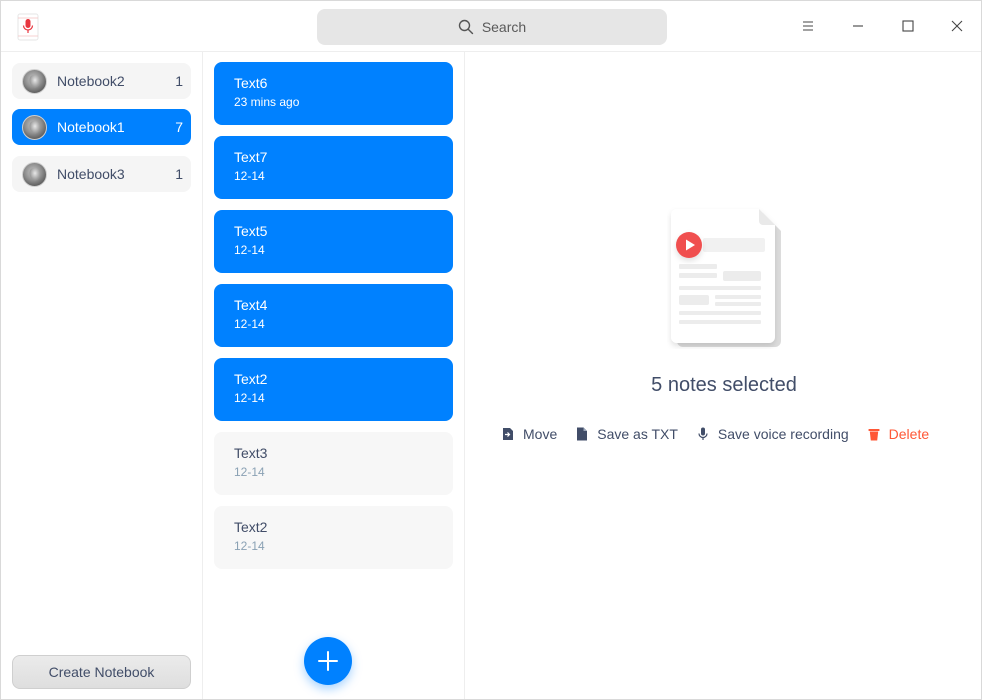 This screenshot has height=700, width=982. I want to click on note-item: Text5 12-14, so click(333, 241).